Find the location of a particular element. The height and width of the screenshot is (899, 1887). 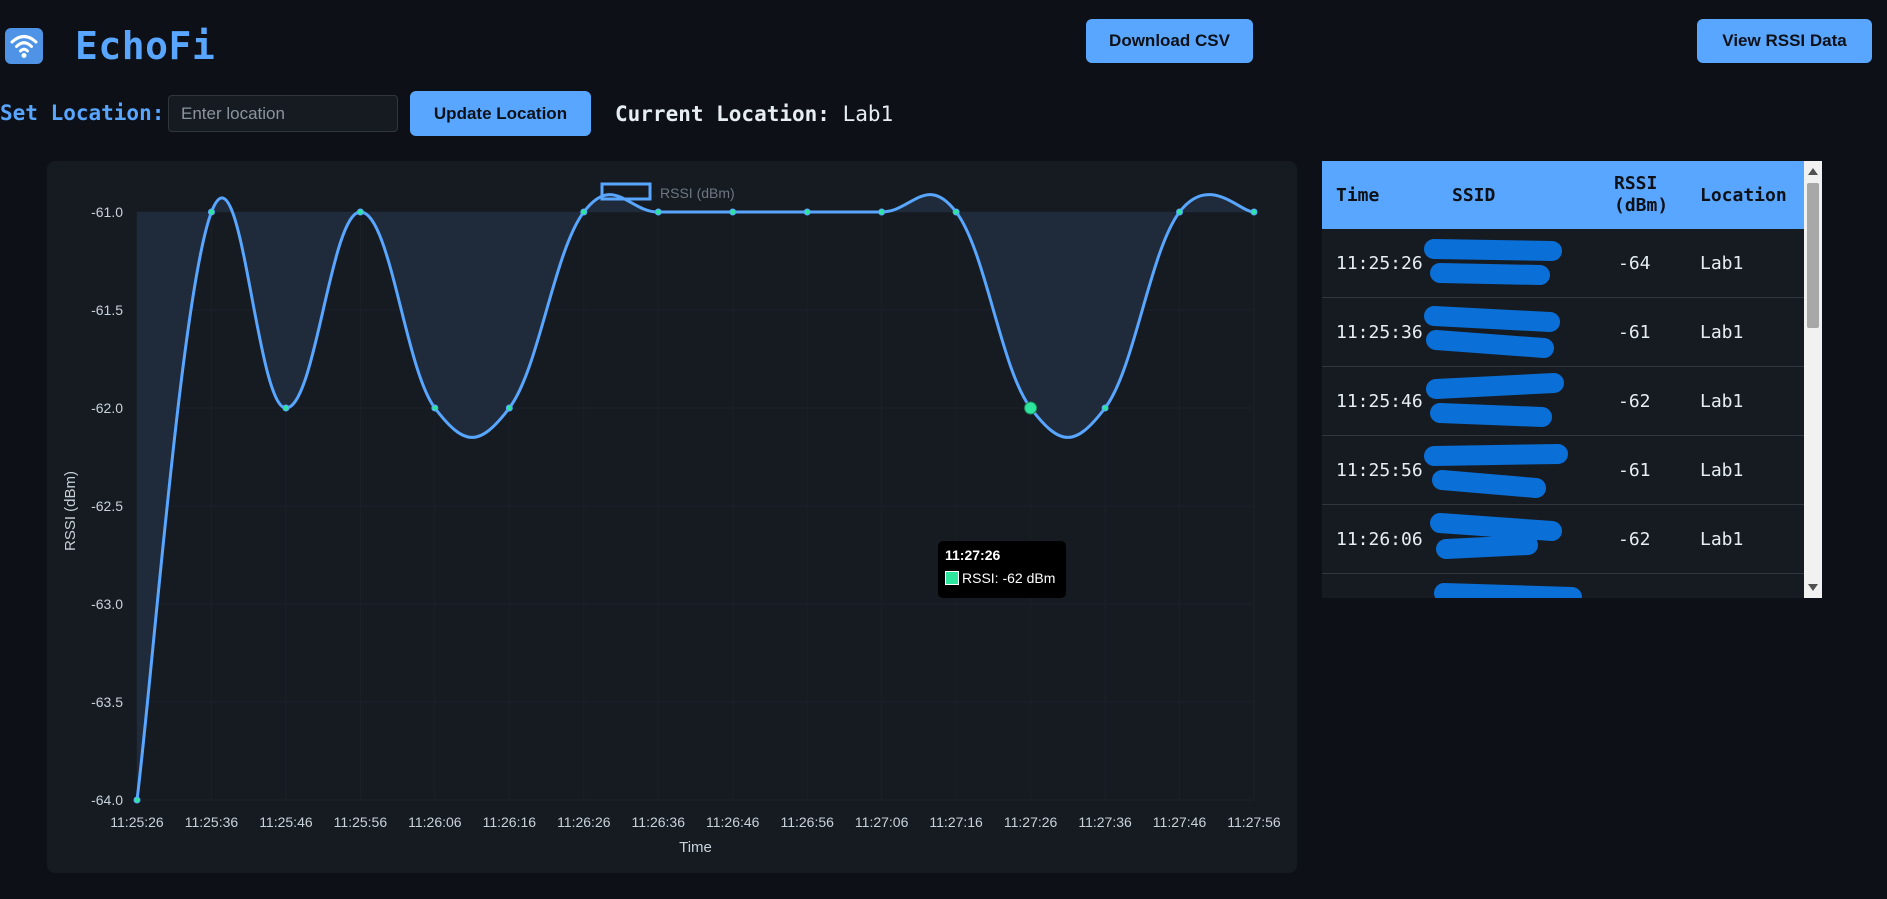

header-rssi: RSSI (dBm) is located at coordinates (1641, 194).